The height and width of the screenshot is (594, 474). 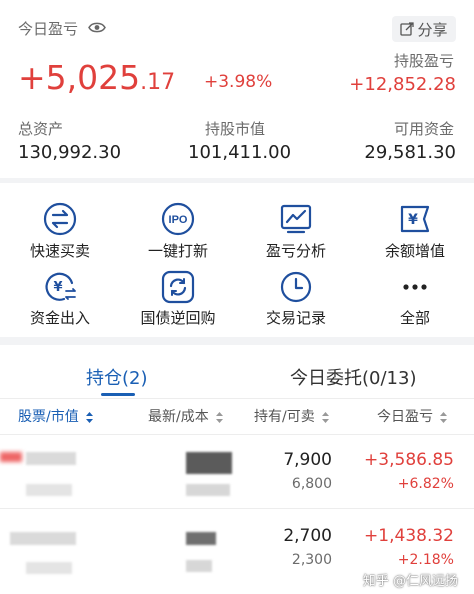 I want to click on today-pl-value: +5,025.17, so click(x=96, y=77).